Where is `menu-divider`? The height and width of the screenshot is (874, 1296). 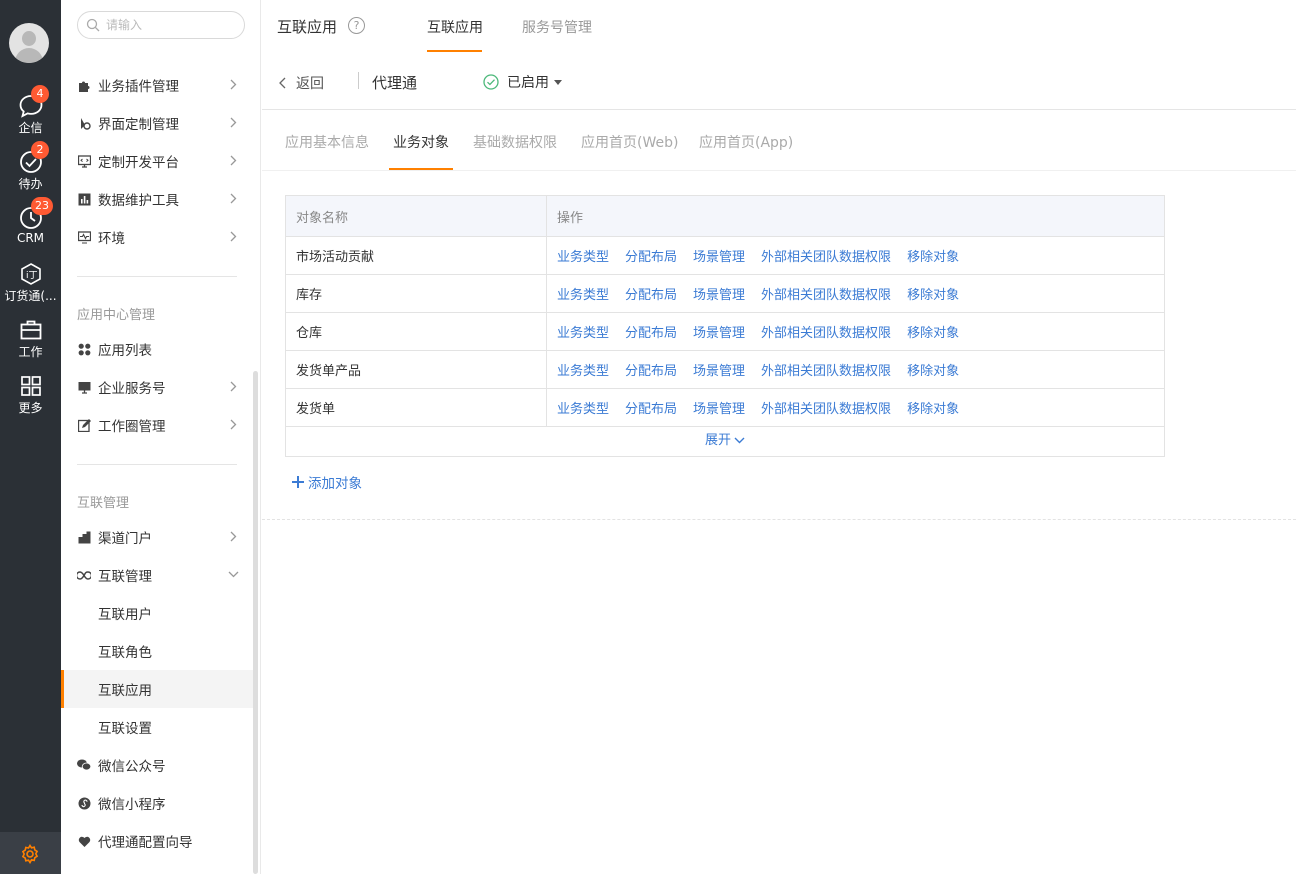 menu-divider is located at coordinates (157, 464).